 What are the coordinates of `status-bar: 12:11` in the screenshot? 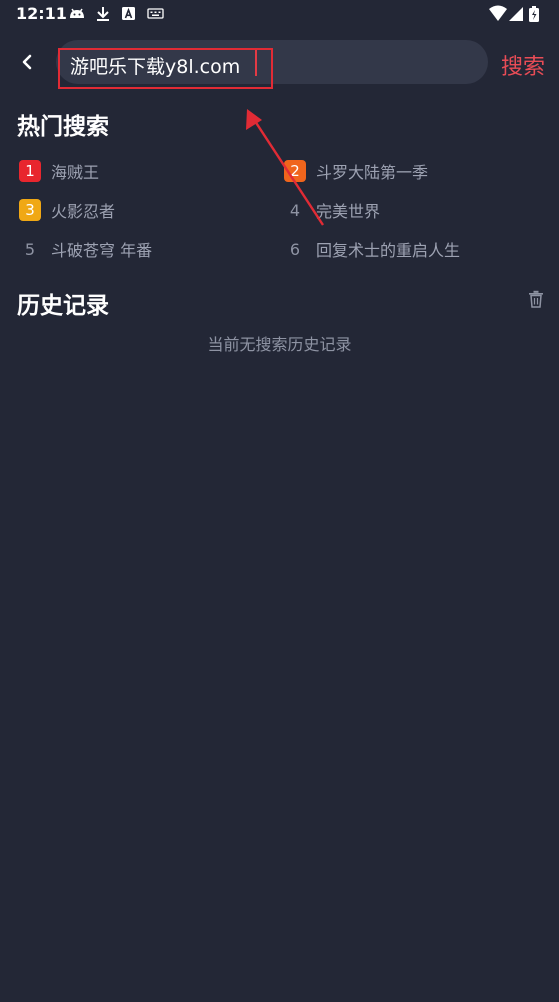 It's located at (279, 14).